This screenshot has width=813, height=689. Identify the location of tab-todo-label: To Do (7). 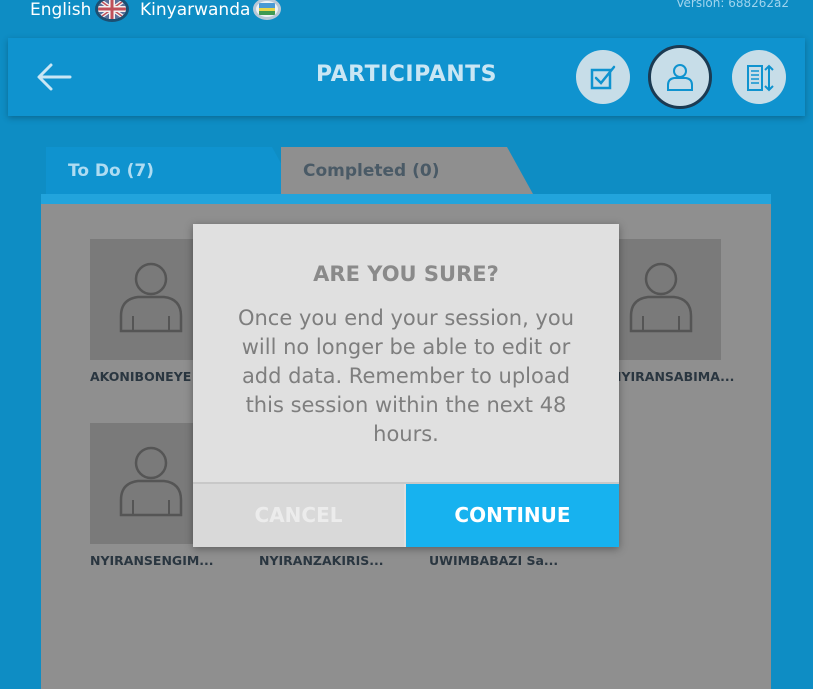
(111, 171).